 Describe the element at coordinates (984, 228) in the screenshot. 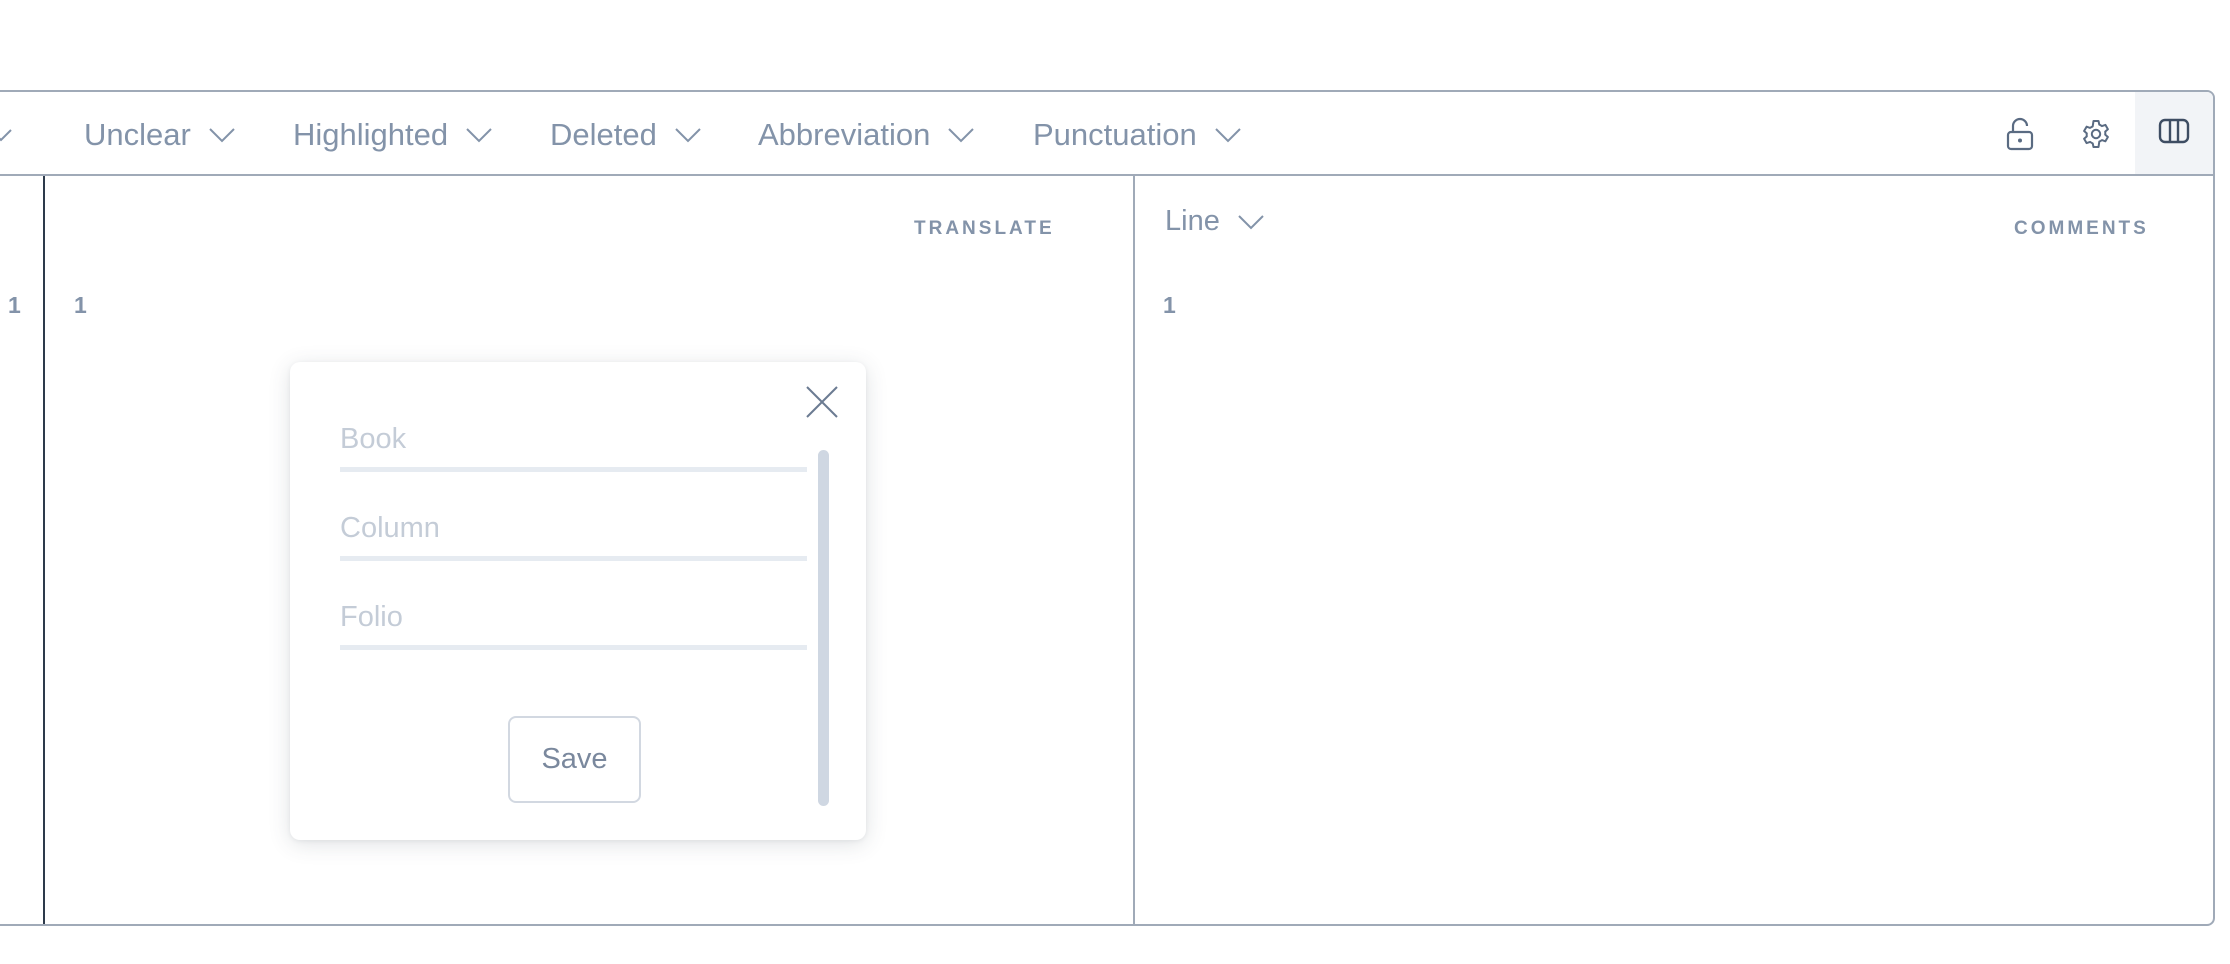

I see `translate-label: TRANSLATE` at that location.